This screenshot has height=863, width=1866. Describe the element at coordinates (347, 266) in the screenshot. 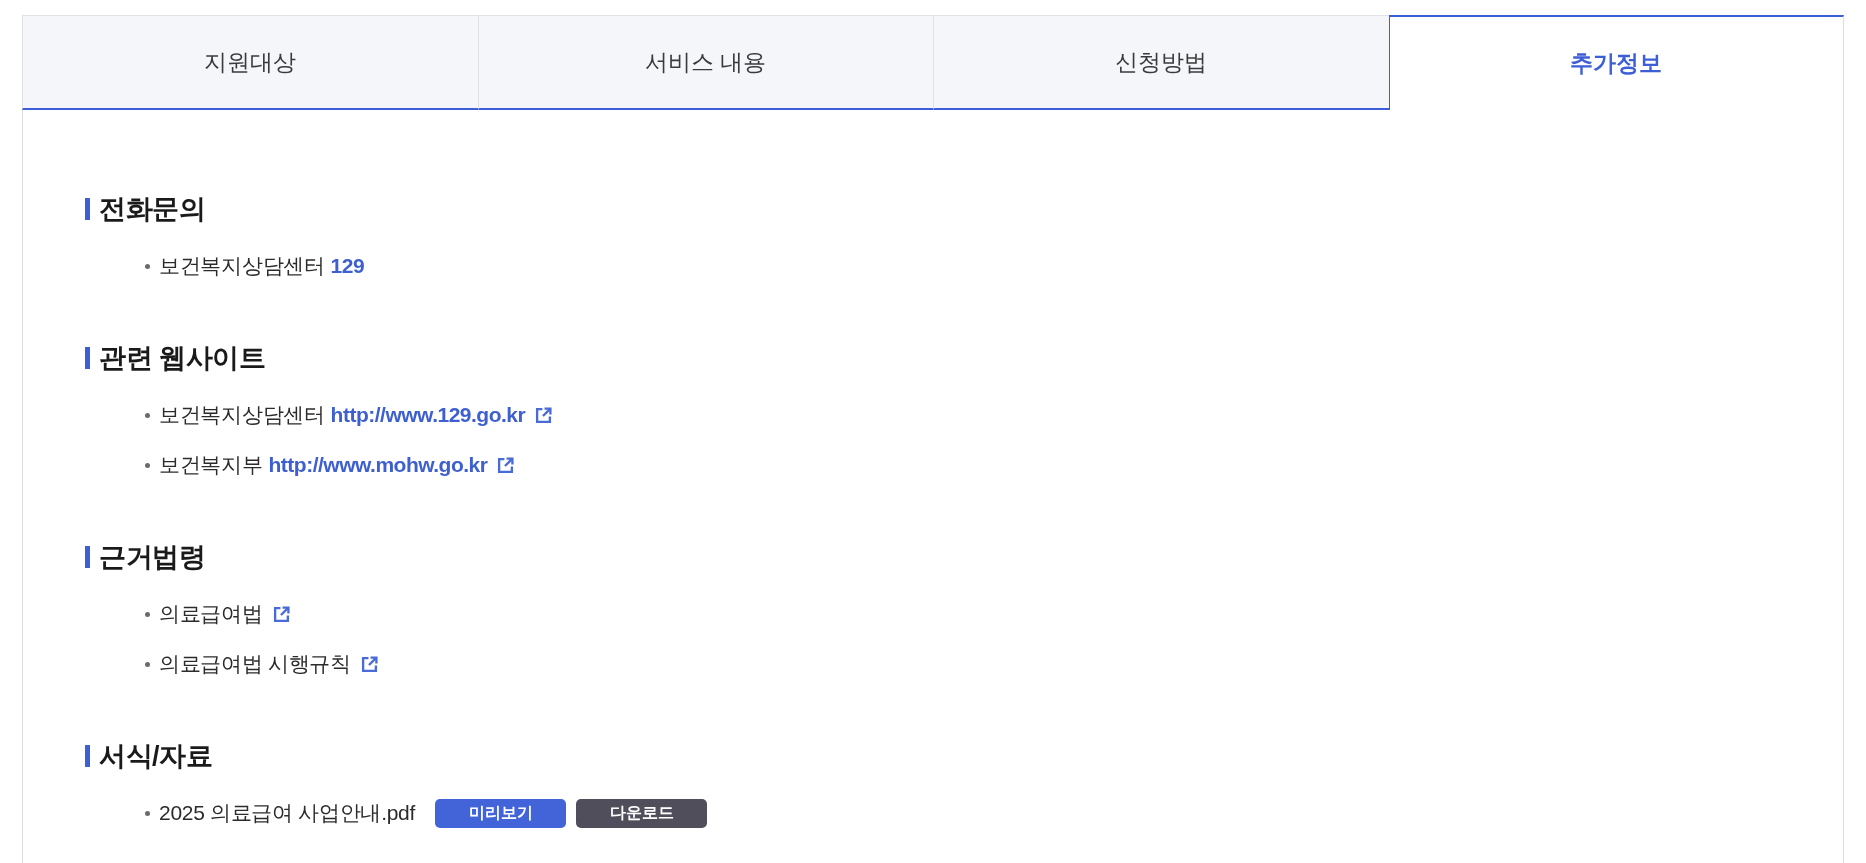

I see `link: 129` at that location.